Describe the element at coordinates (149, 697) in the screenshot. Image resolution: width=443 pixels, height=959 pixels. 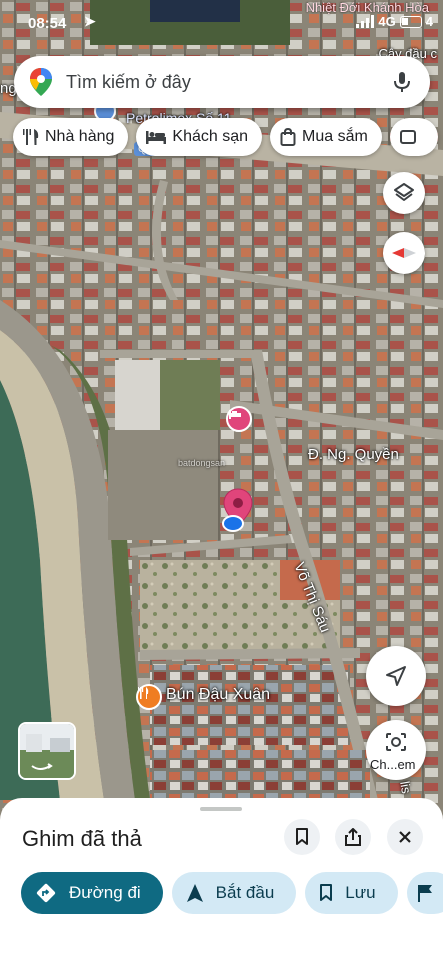
I see `restaurant-poi-icon` at that location.